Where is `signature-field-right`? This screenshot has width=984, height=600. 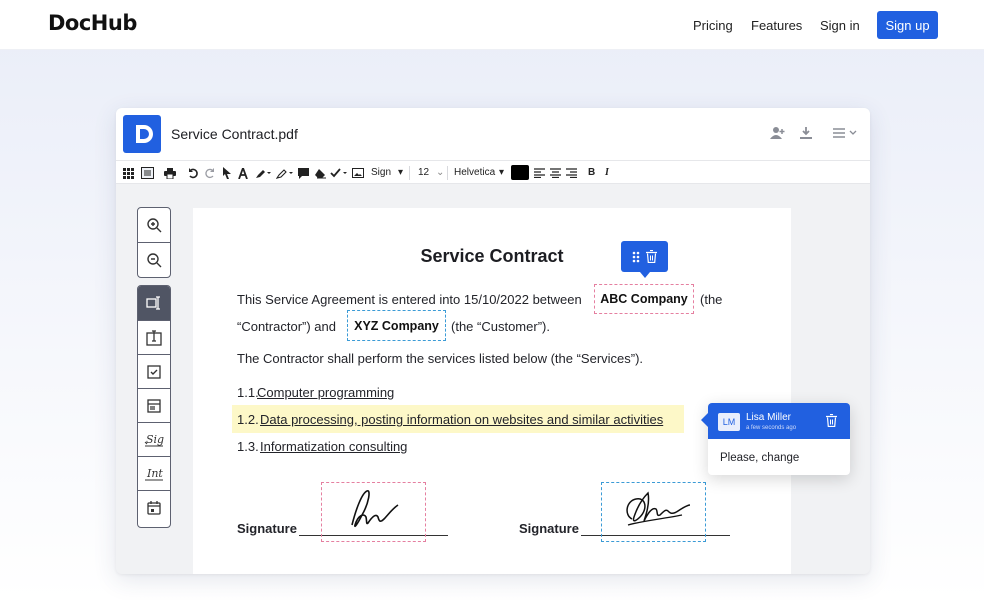 signature-field-right is located at coordinates (653, 512).